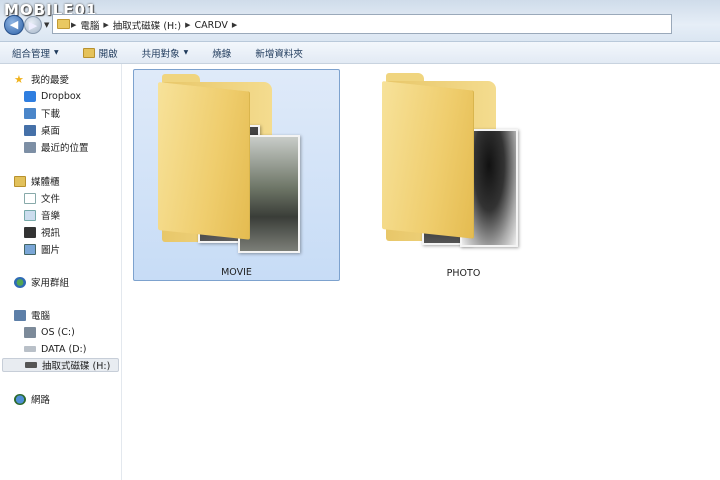  Describe the element at coordinates (30, 130) in the screenshot. I see `desktop-icon` at that location.